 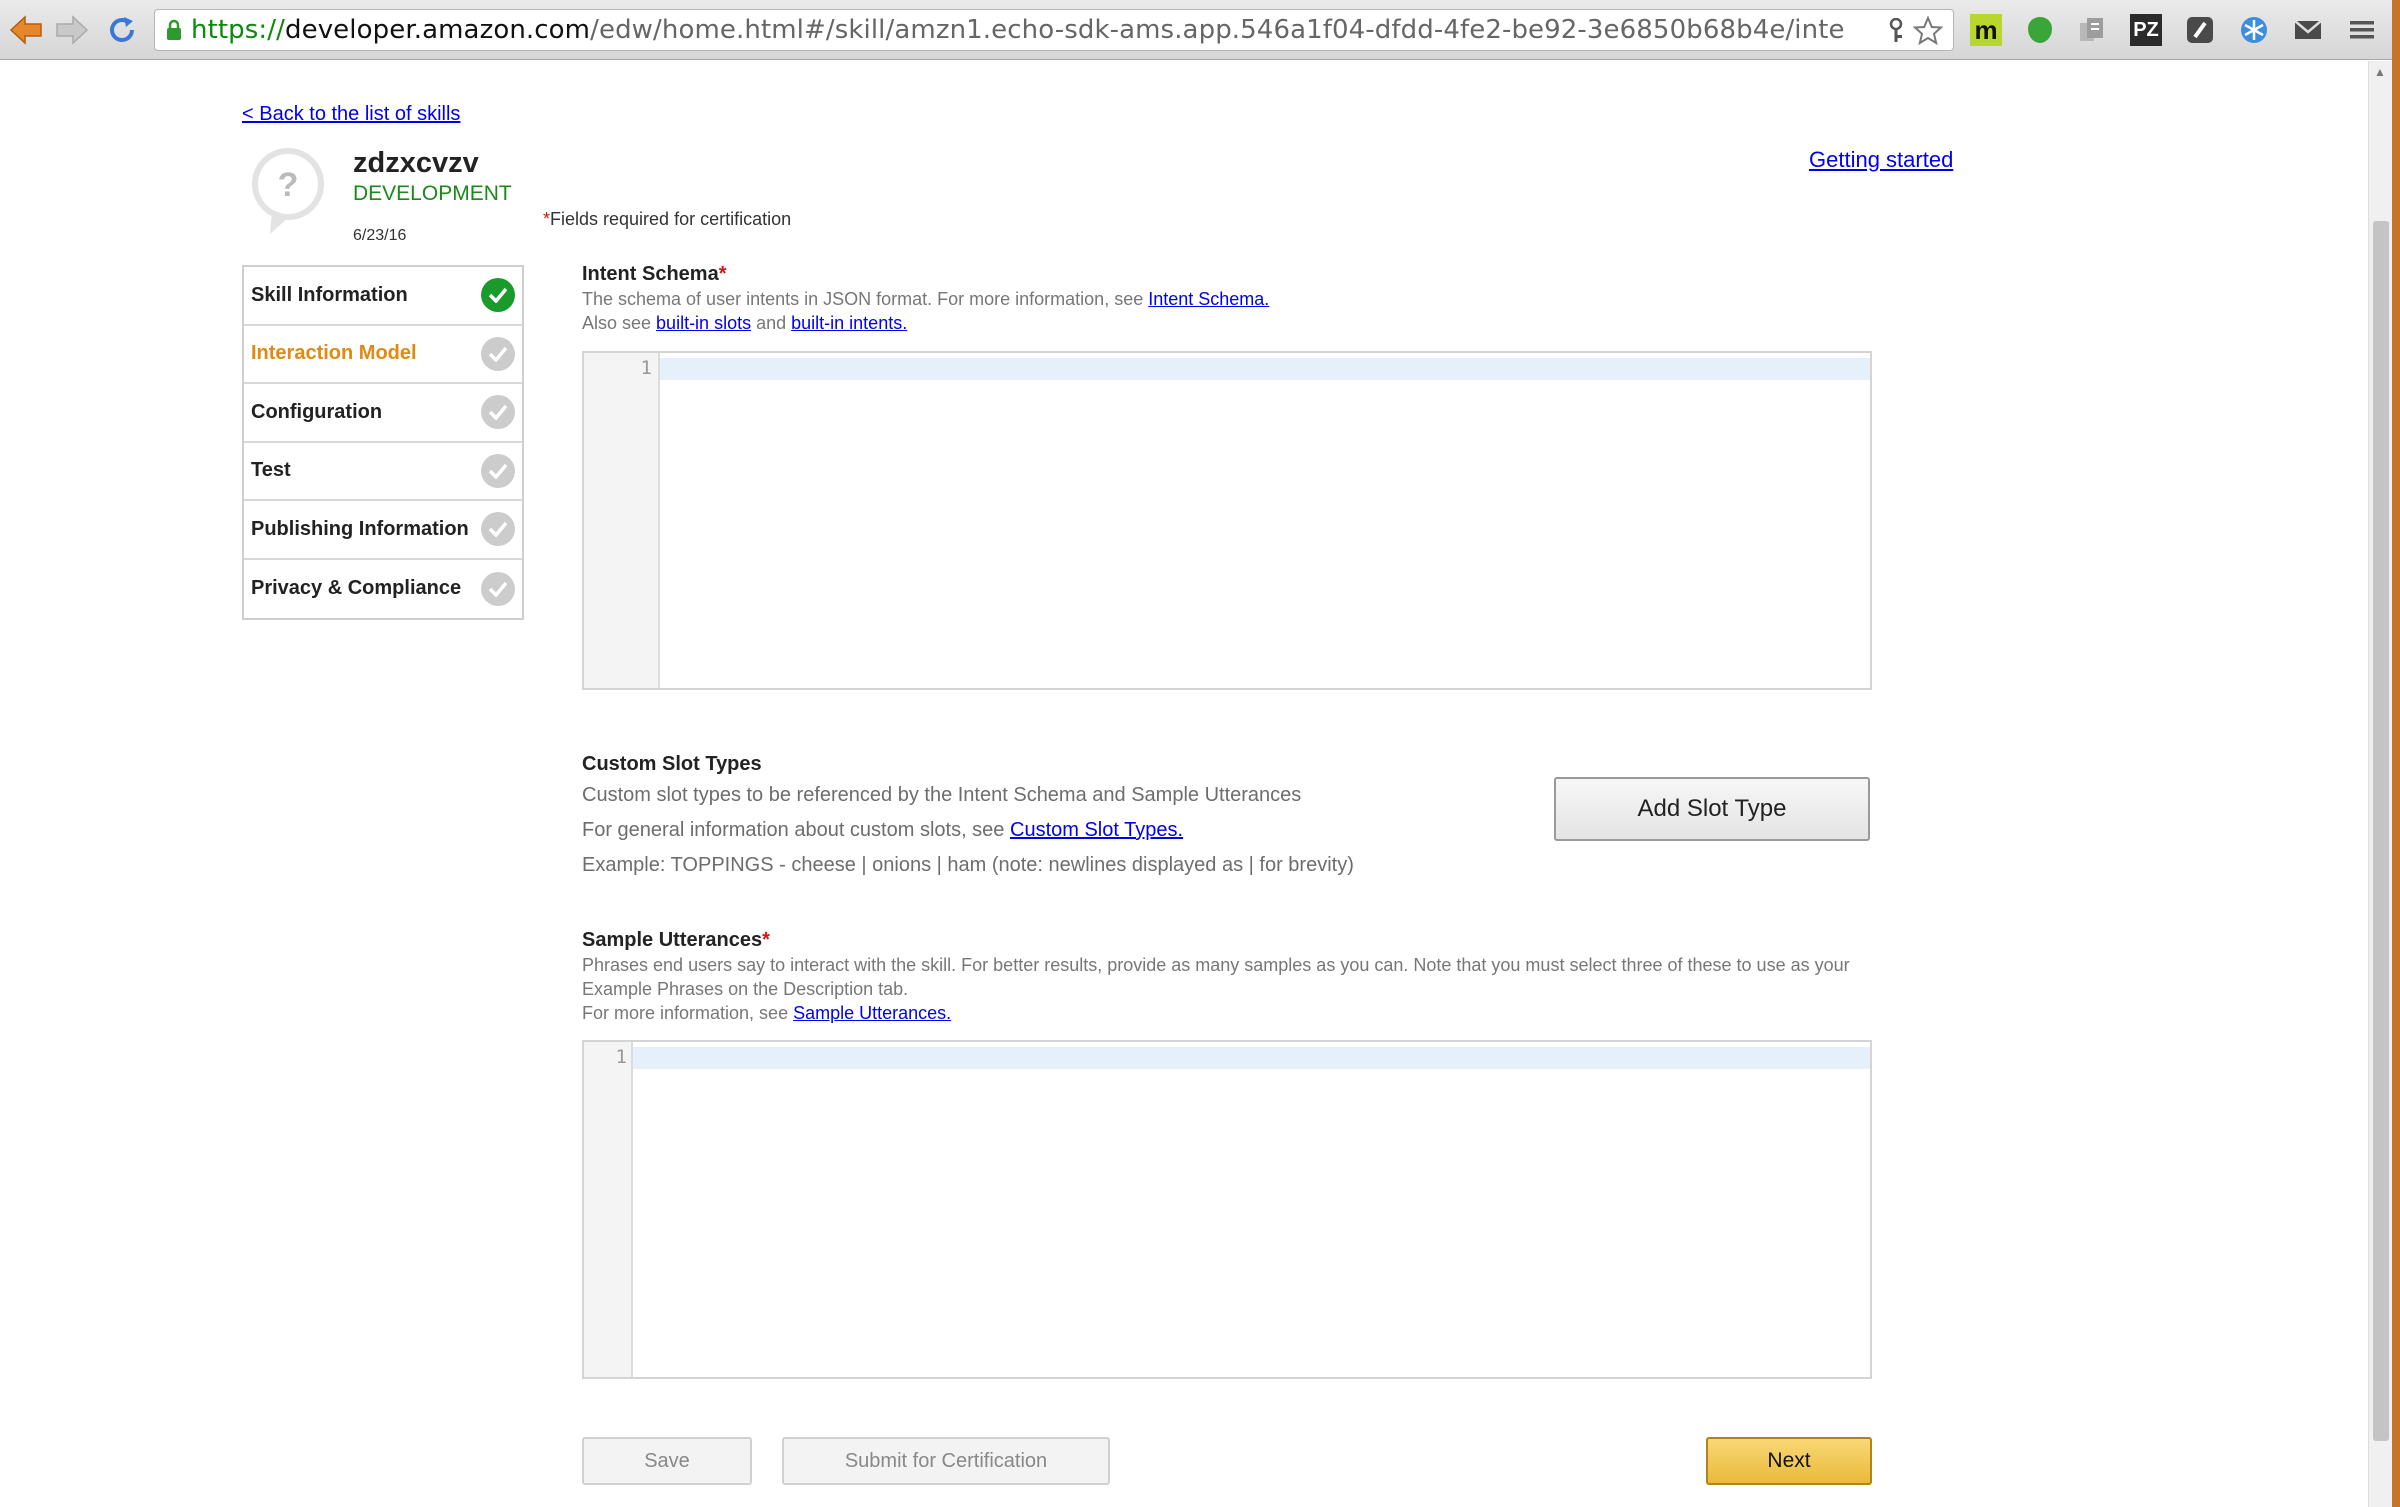 I want to click on sidebar-item-label: Test, so click(x=271, y=470).